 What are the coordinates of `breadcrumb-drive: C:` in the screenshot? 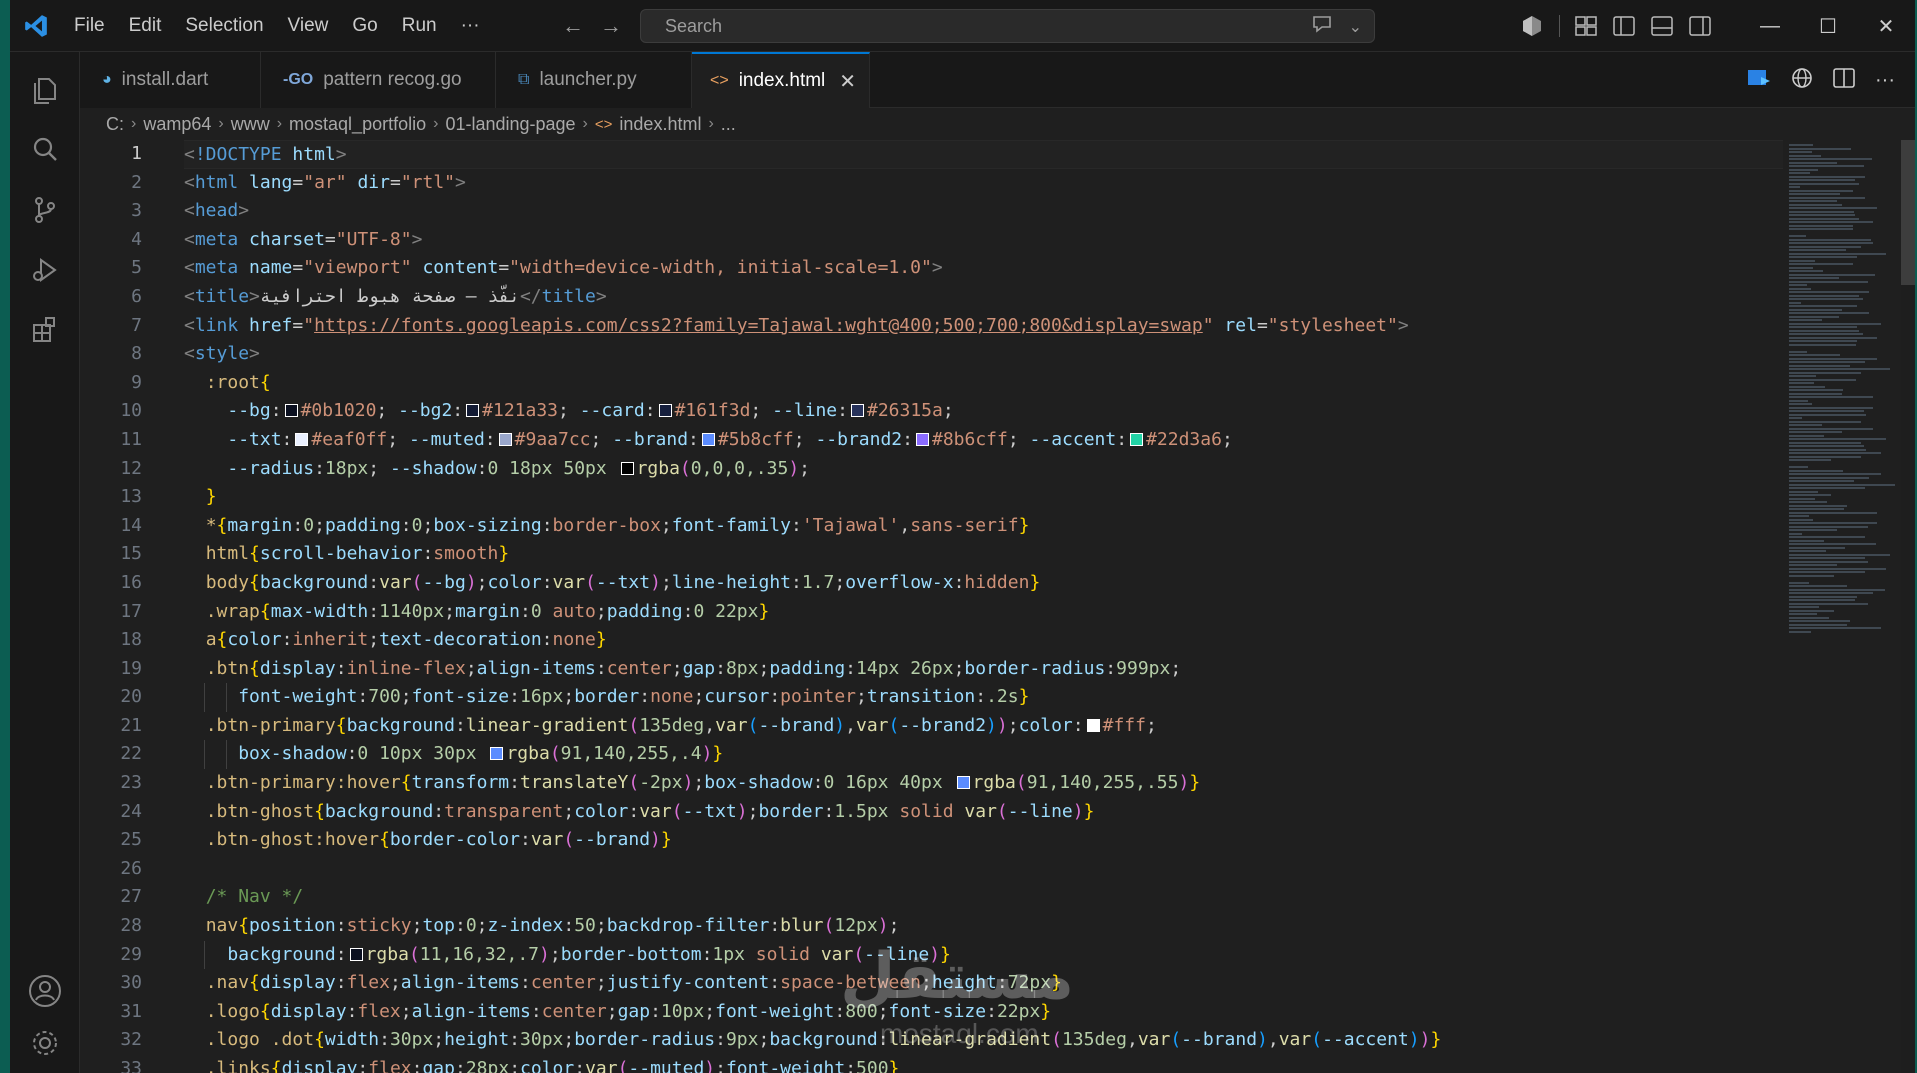 It's located at (115, 124).